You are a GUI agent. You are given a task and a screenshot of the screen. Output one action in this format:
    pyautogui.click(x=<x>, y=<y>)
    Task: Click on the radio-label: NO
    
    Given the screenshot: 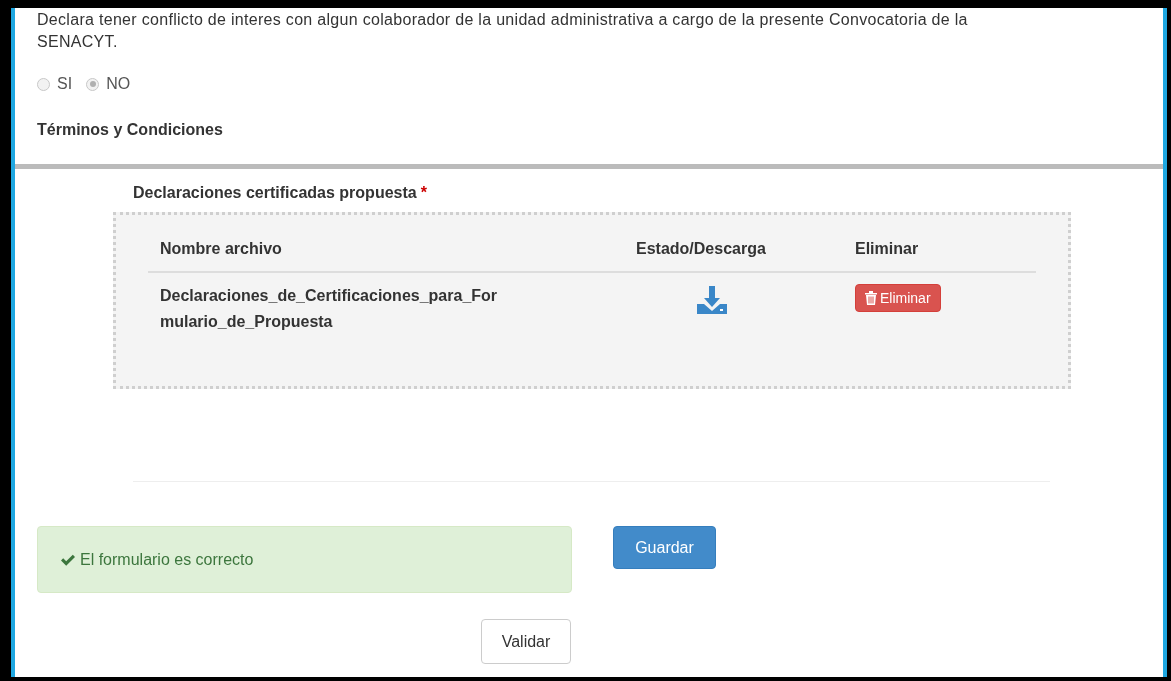 What is the action you would take?
    pyautogui.click(x=118, y=84)
    